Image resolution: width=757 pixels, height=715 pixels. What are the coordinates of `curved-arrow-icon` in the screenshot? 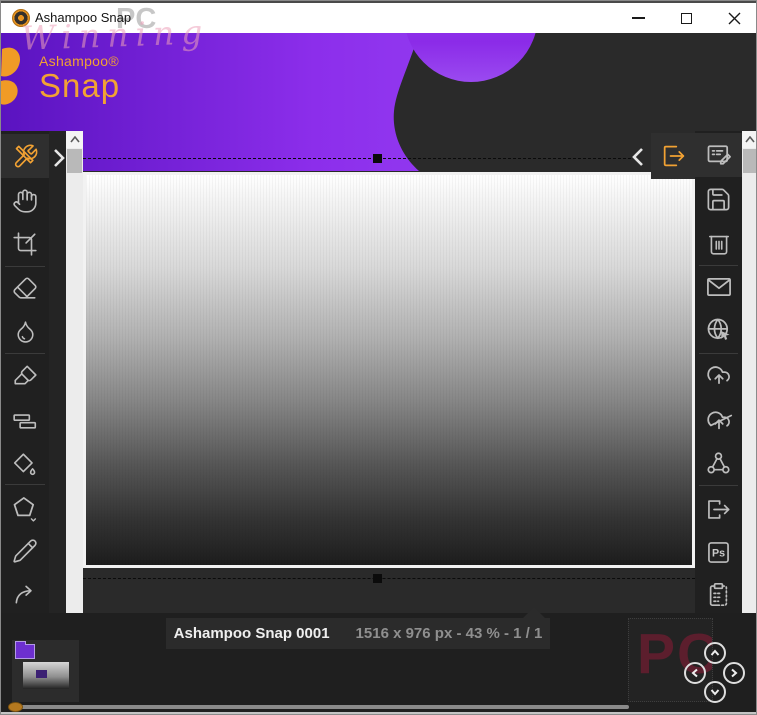 It's located at (23, 594).